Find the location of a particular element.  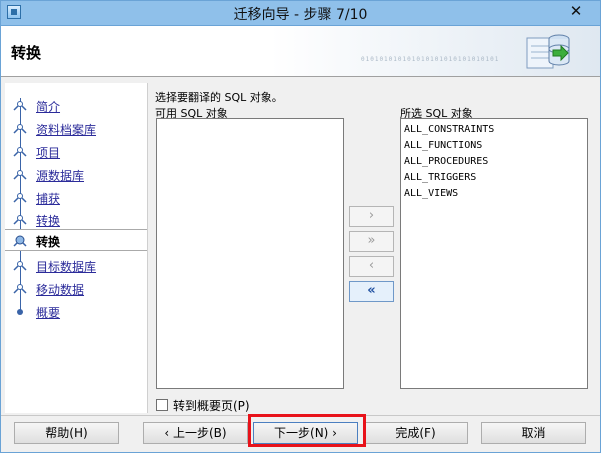

move-all-right-button: » is located at coordinates (371, 241).